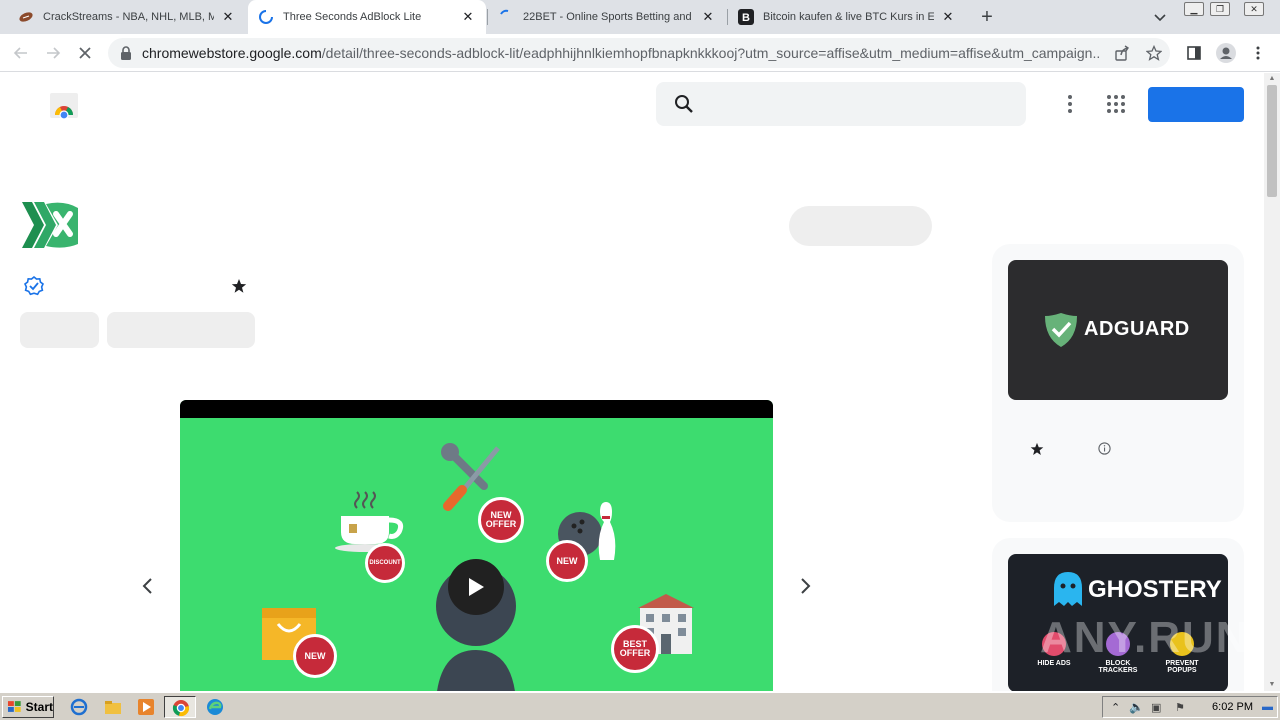  Describe the element at coordinates (385, 563) in the screenshot. I see `discount-badge: DISCOUNT` at that location.